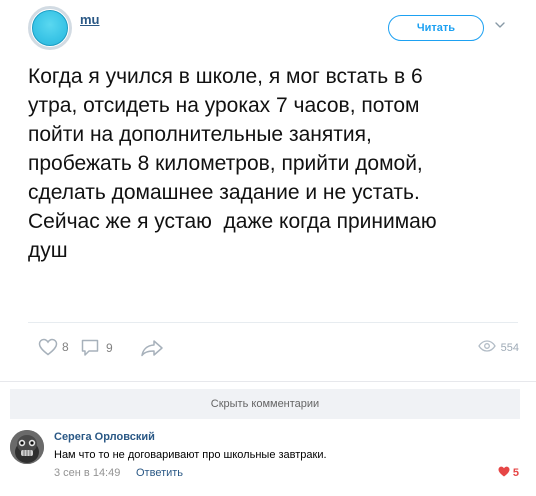 The image size is (536, 496). What do you see at coordinates (87, 473) in the screenshot?
I see `comment-date: 3 сен в 14:49` at bounding box center [87, 473].